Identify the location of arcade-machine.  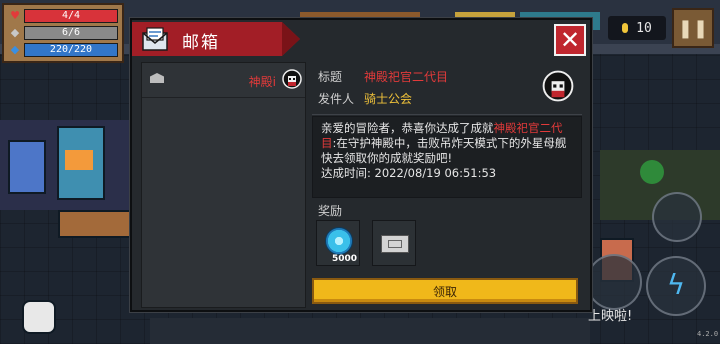
(81, 163).